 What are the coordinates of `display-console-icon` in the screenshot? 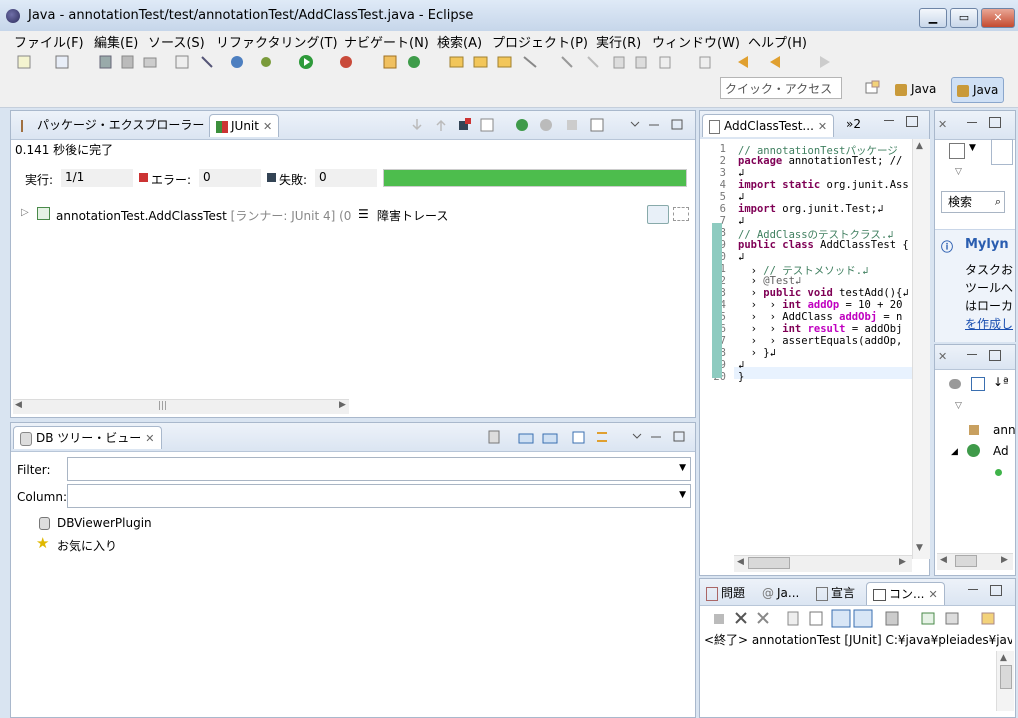 It's located at (928, 618).